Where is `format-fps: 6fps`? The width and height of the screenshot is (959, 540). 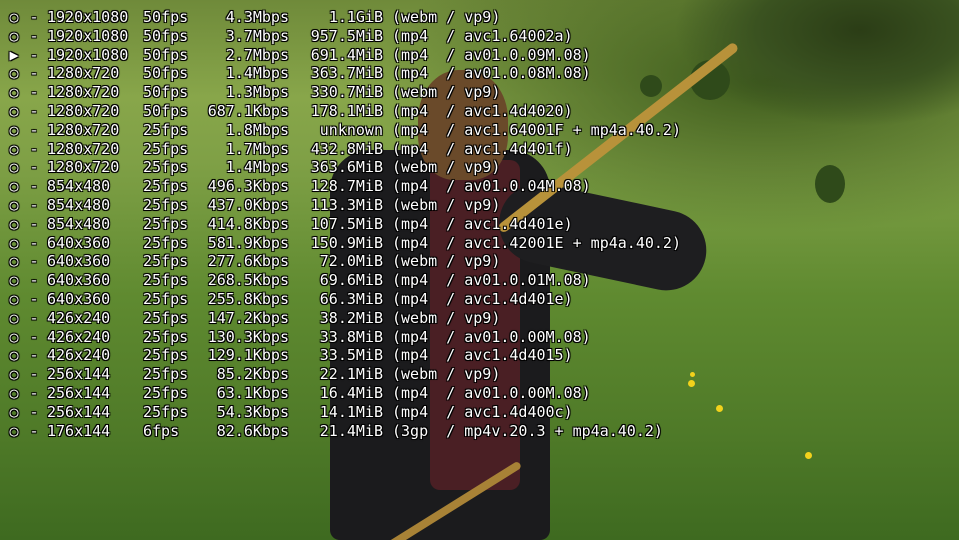
format-fps: 6fps is located at coordinates (161, 430).